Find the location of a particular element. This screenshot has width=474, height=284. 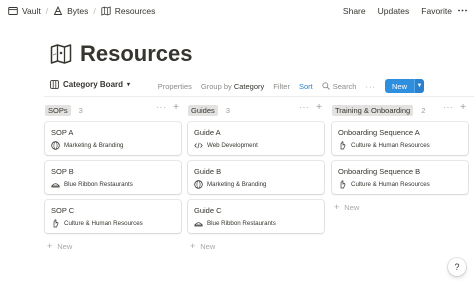

page-title: Resources is located at coordinates (136, 53).